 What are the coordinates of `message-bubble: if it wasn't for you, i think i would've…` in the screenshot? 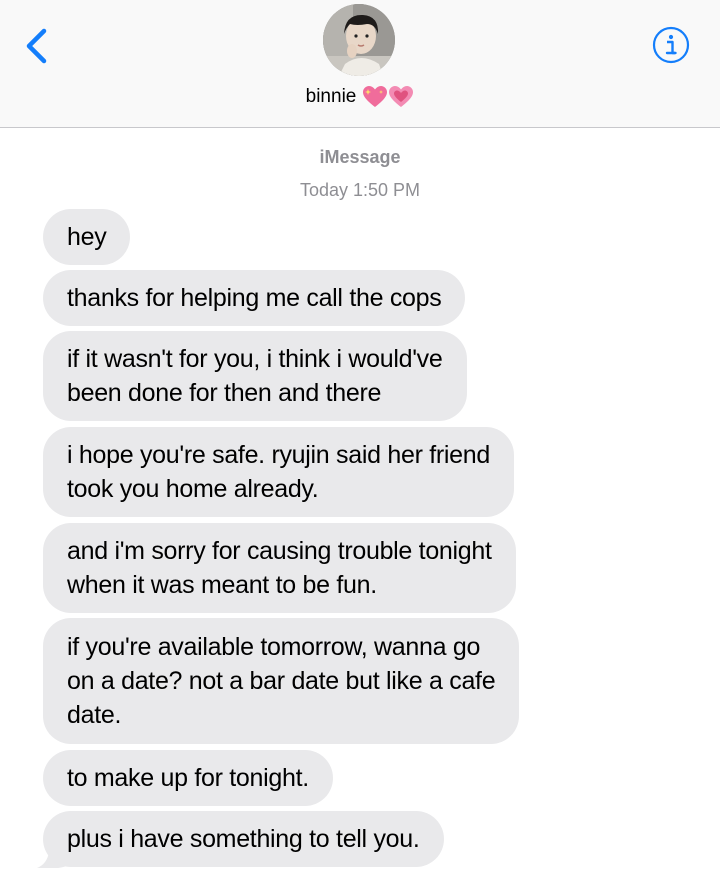 It's located at (255, 376).